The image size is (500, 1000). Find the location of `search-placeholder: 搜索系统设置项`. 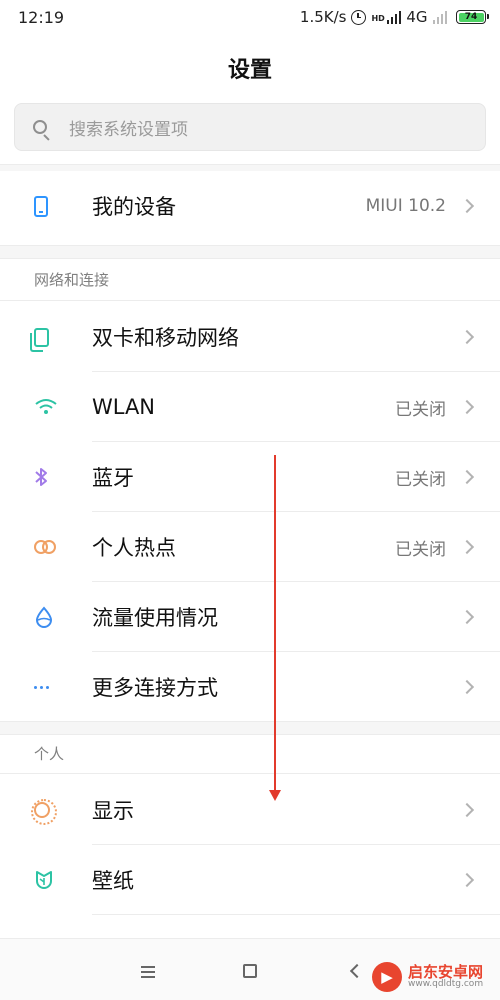

search-placeholder: 搜索系统设置项 is located at coordinates (128, 129).